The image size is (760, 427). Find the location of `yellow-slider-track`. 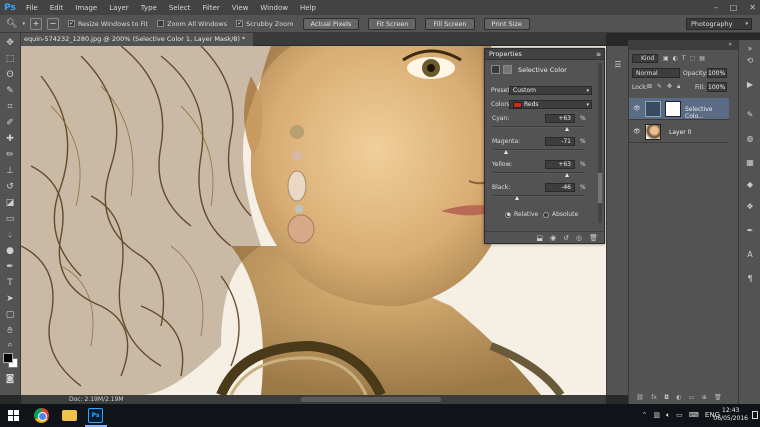

yellow-slider-track is located at coordinates (539, 173).